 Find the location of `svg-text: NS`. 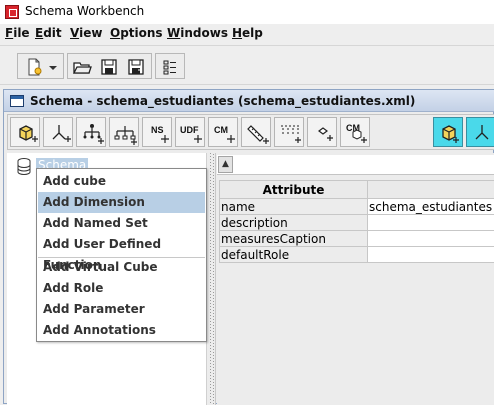

svg-text: NS is located at coordinates (157, 130).